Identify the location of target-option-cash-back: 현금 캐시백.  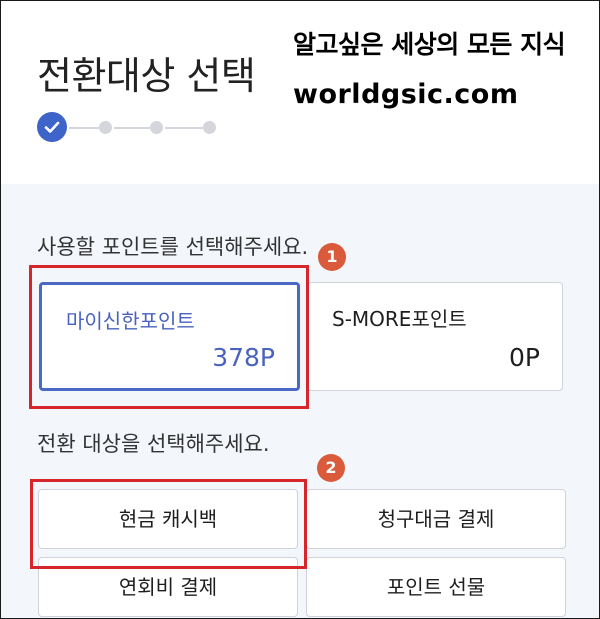
(168, 519).